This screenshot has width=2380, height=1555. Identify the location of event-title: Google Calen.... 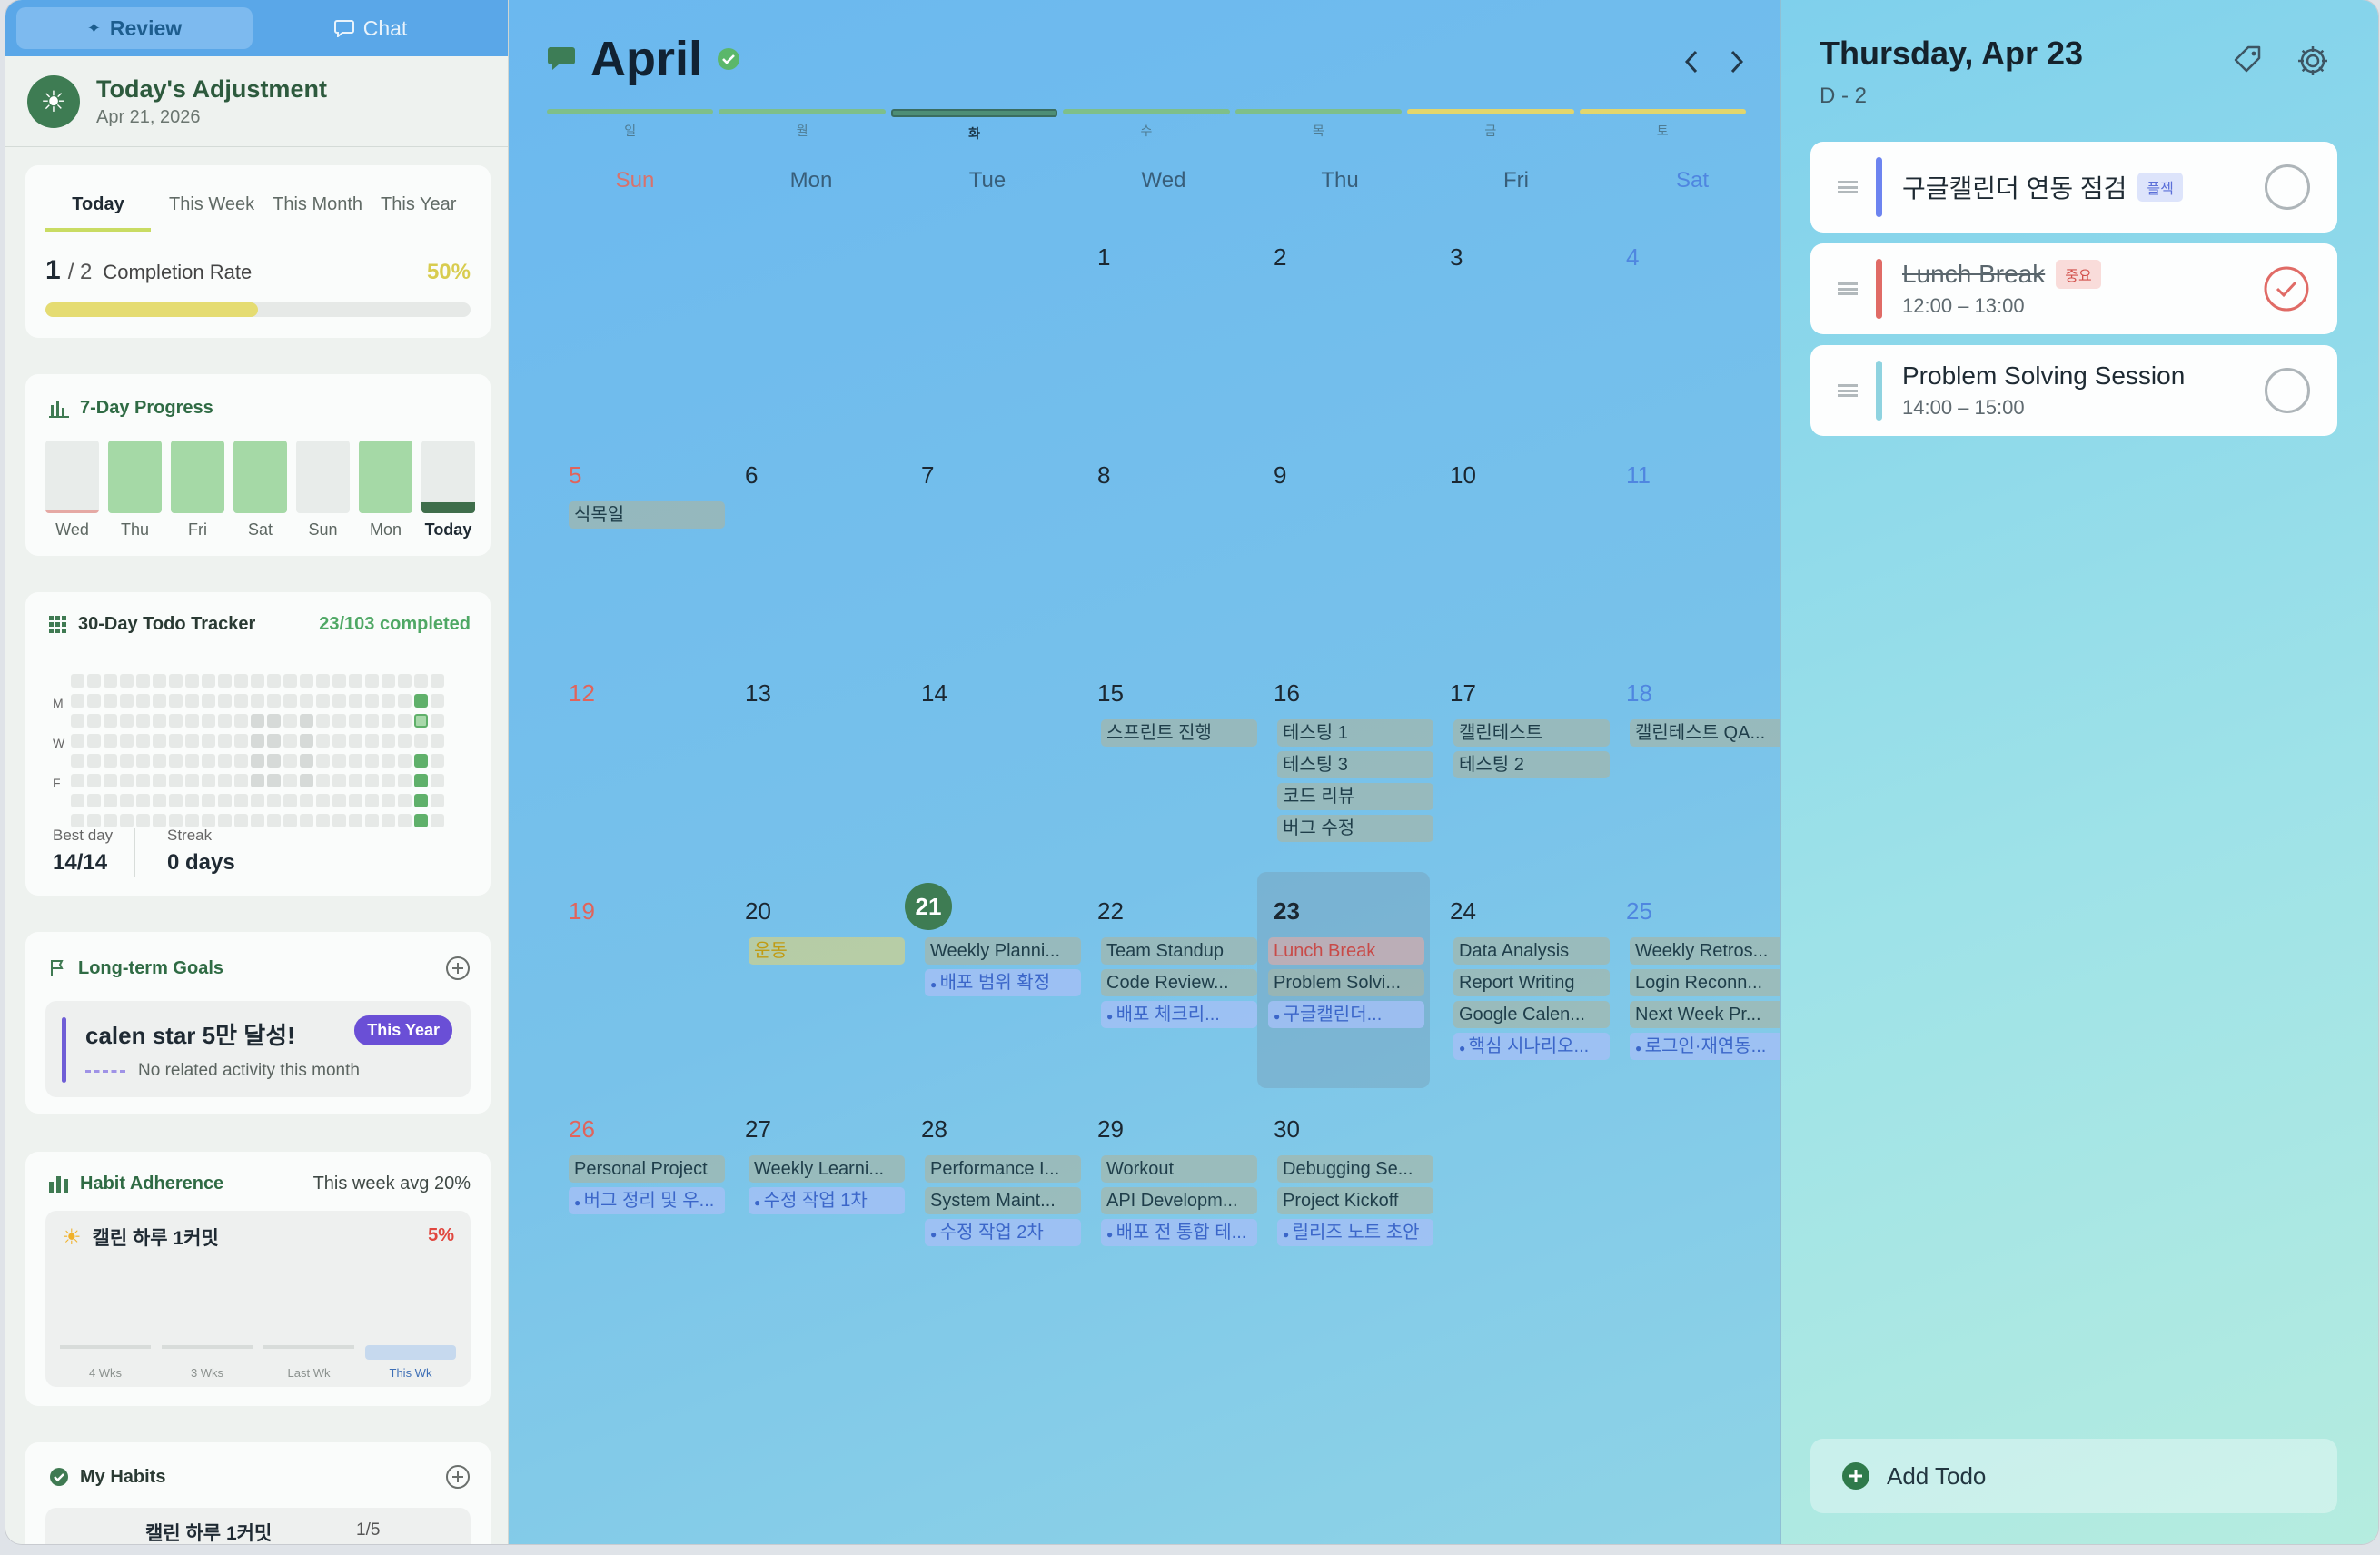
(1522, 1015).